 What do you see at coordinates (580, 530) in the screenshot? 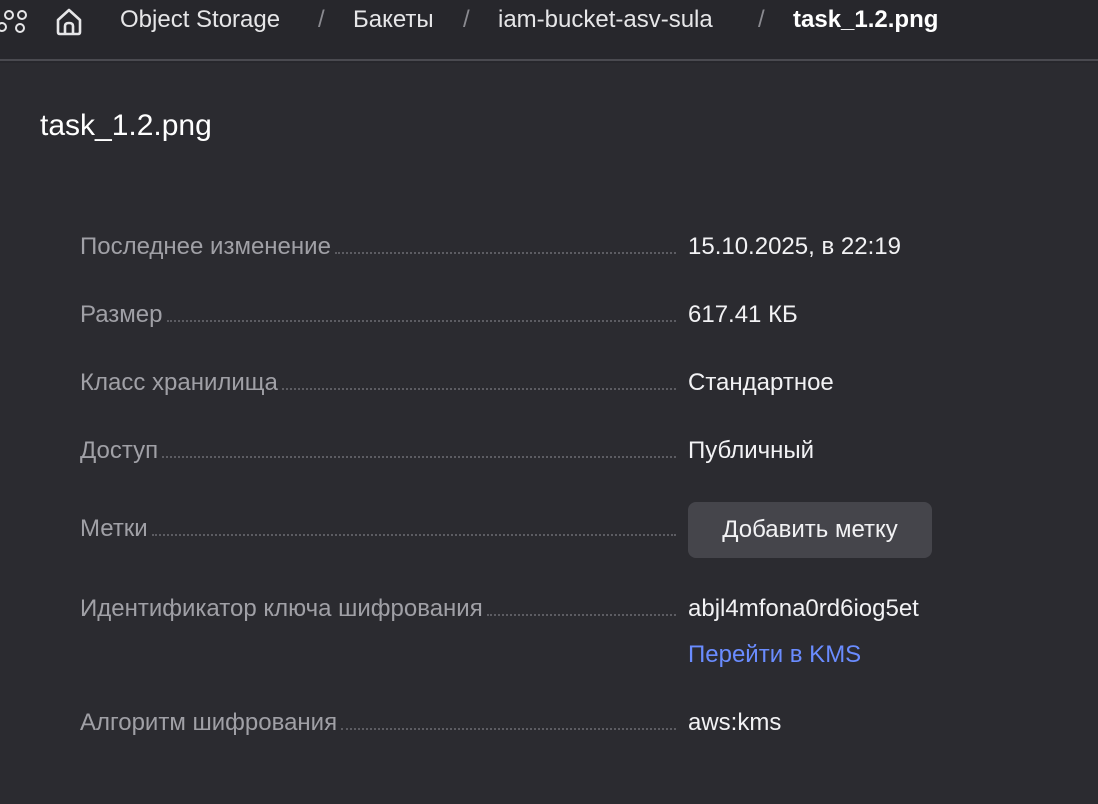
I see `property-tags: Метки Добавить метку` at bounding box center [580, 530].